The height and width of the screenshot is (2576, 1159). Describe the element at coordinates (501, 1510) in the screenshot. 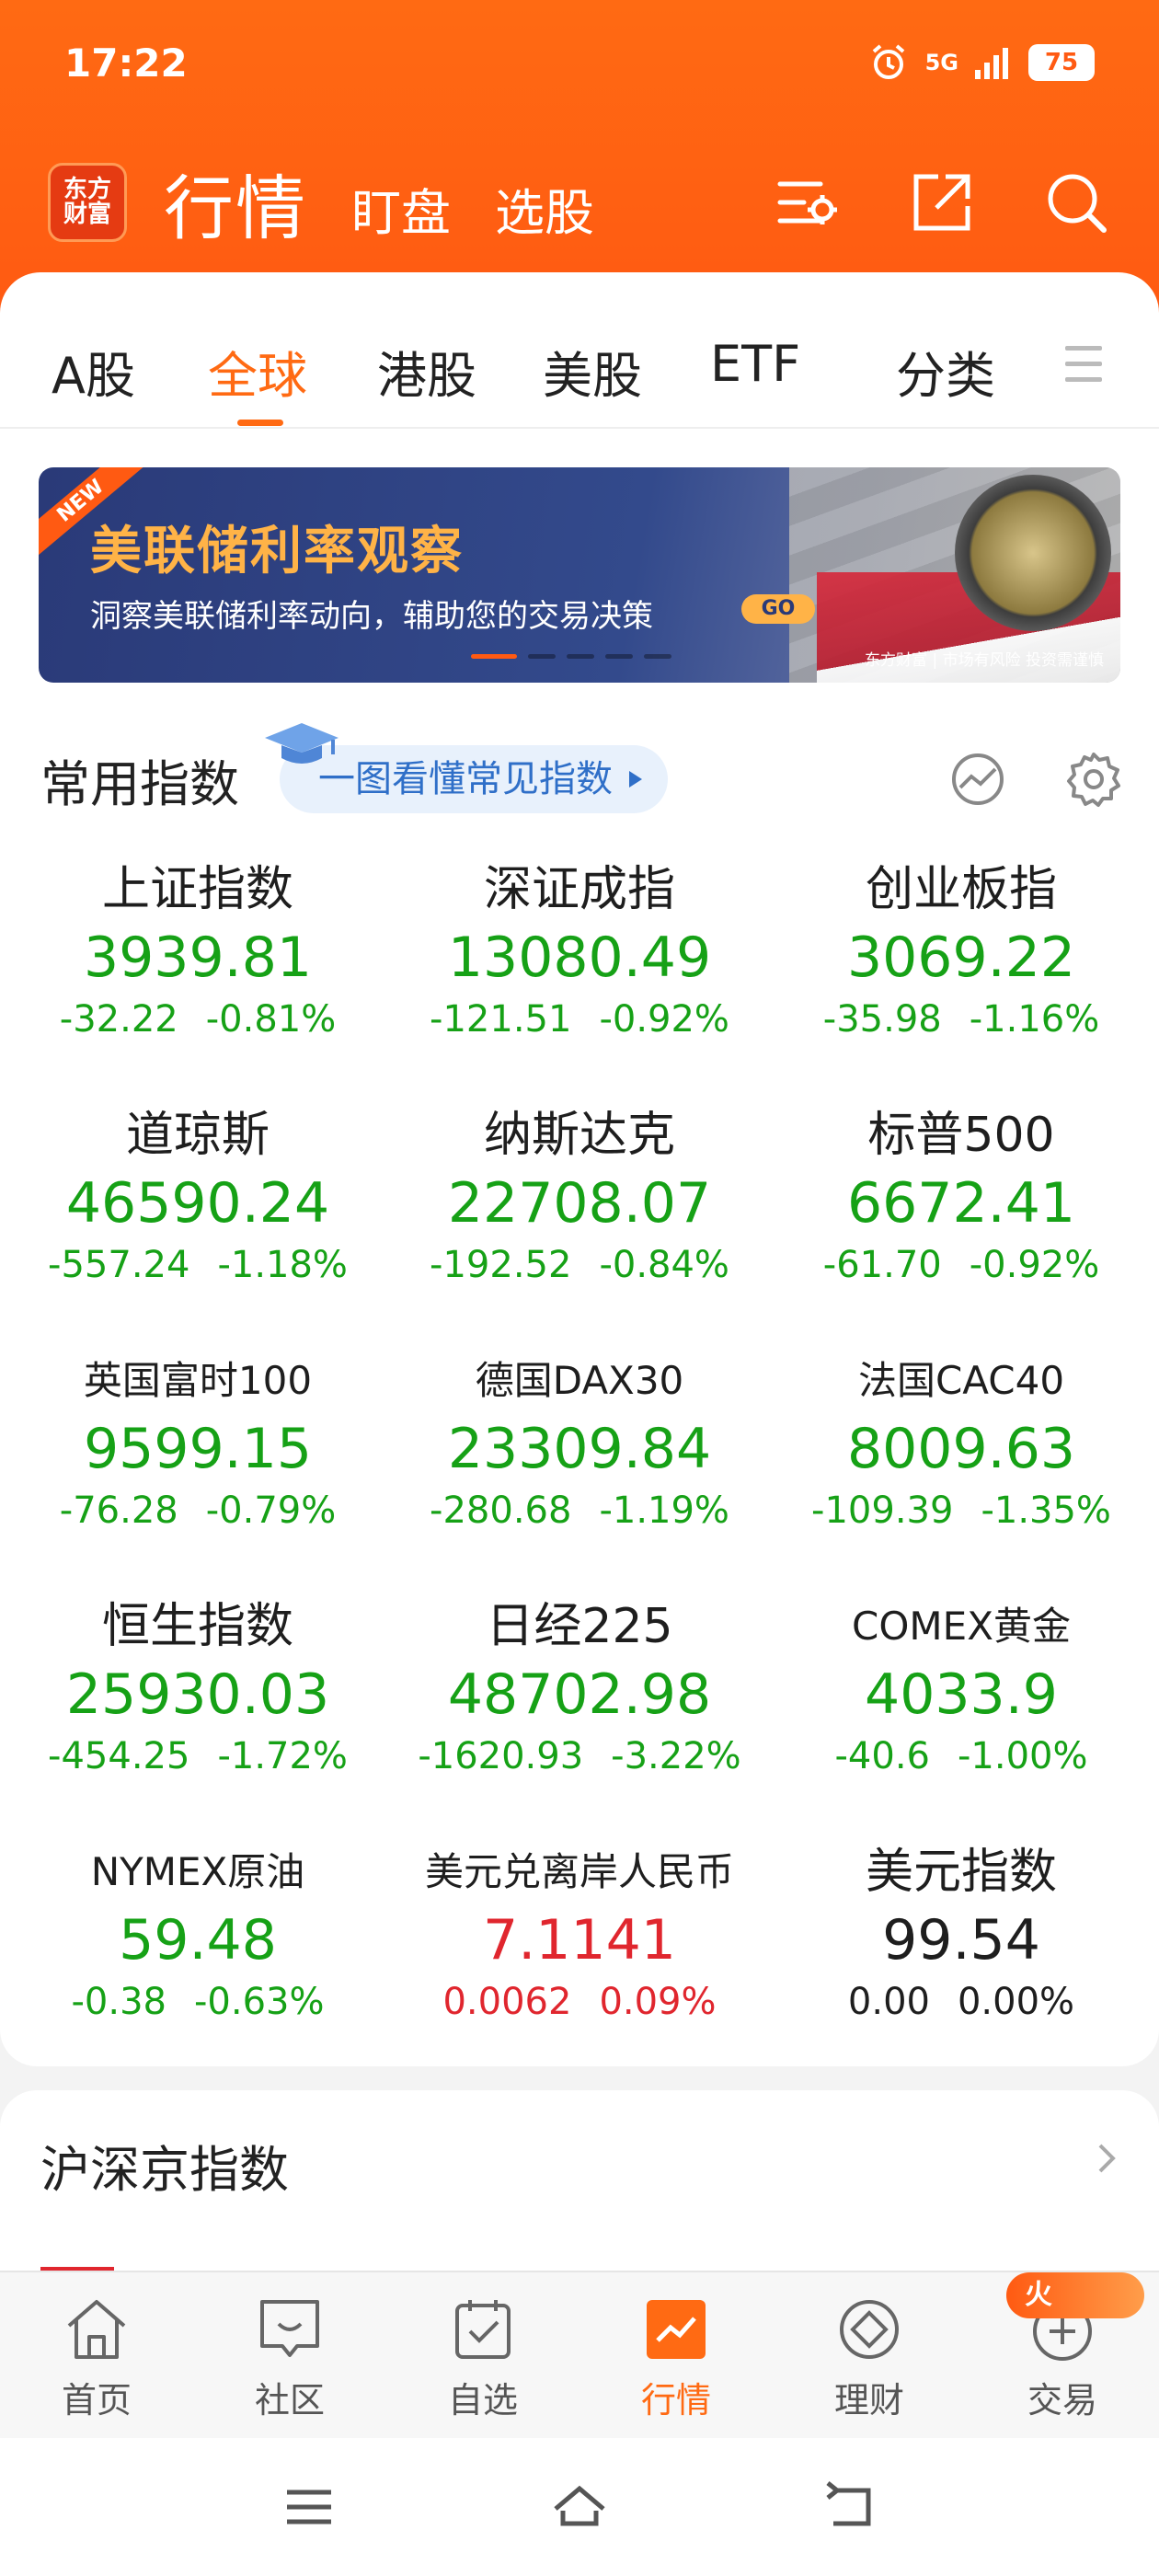

I see `index-change-value: -280.68` at that location.